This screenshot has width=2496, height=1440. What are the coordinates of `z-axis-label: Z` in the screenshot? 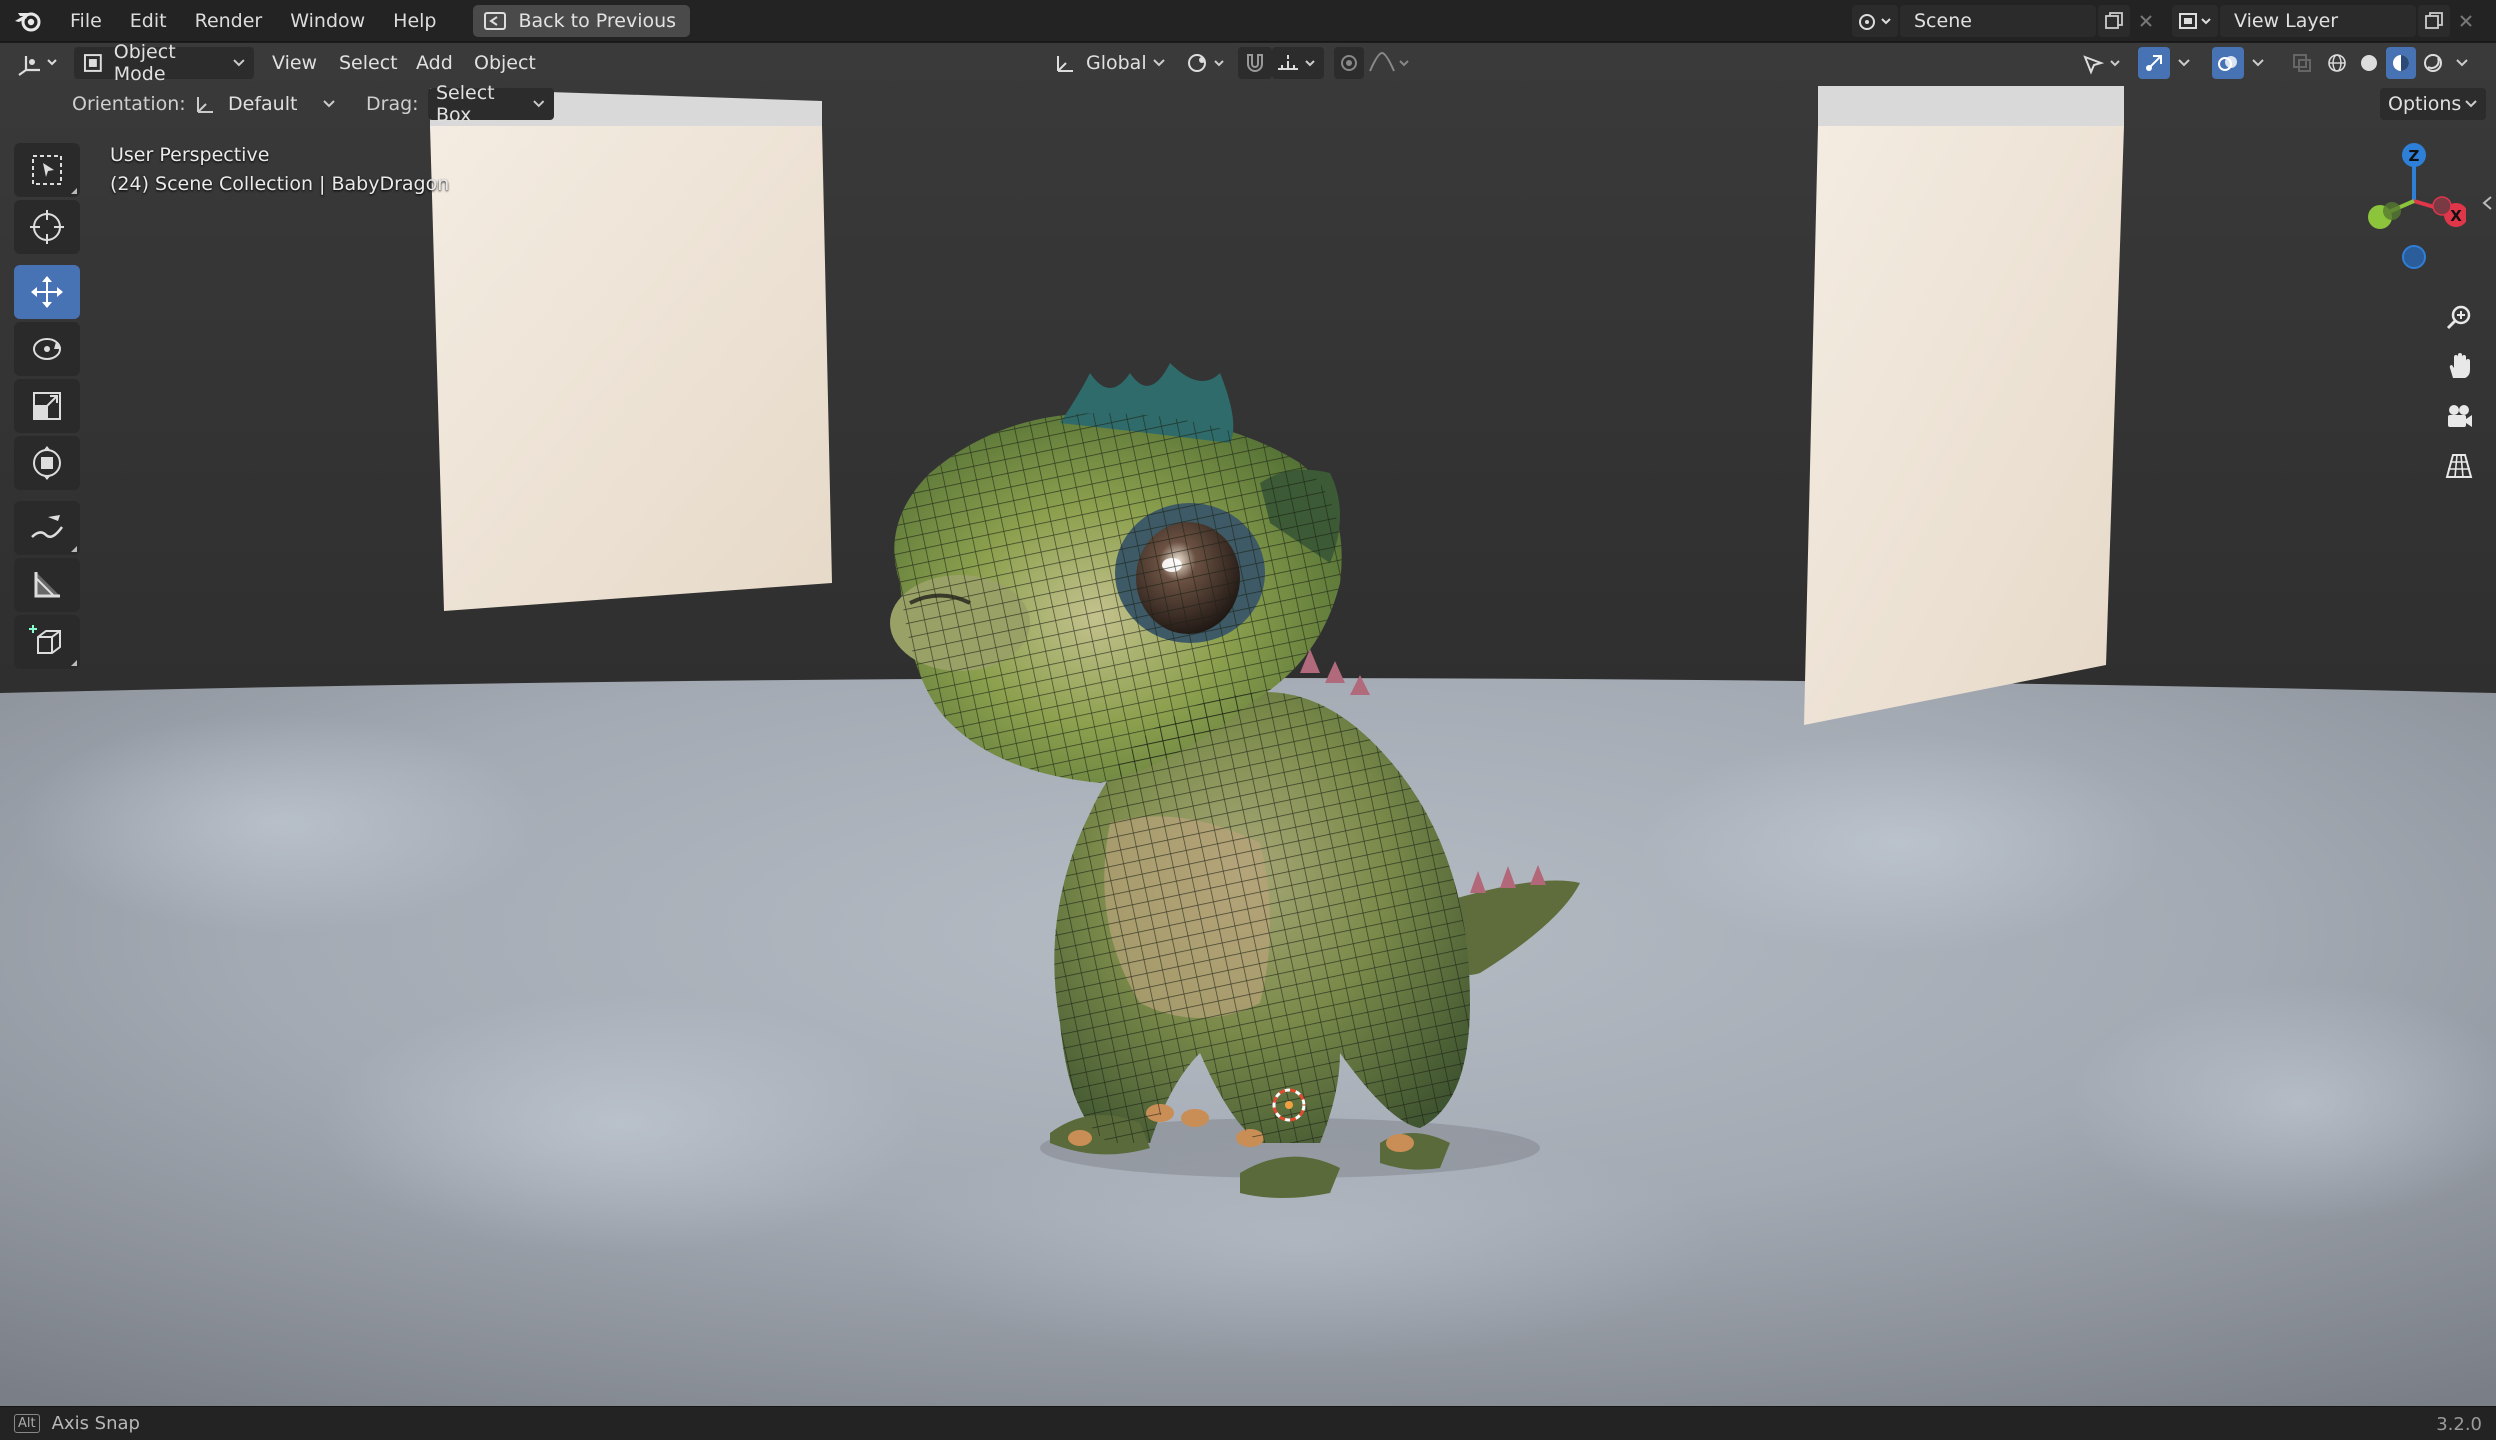 It's located at (2414, 156).